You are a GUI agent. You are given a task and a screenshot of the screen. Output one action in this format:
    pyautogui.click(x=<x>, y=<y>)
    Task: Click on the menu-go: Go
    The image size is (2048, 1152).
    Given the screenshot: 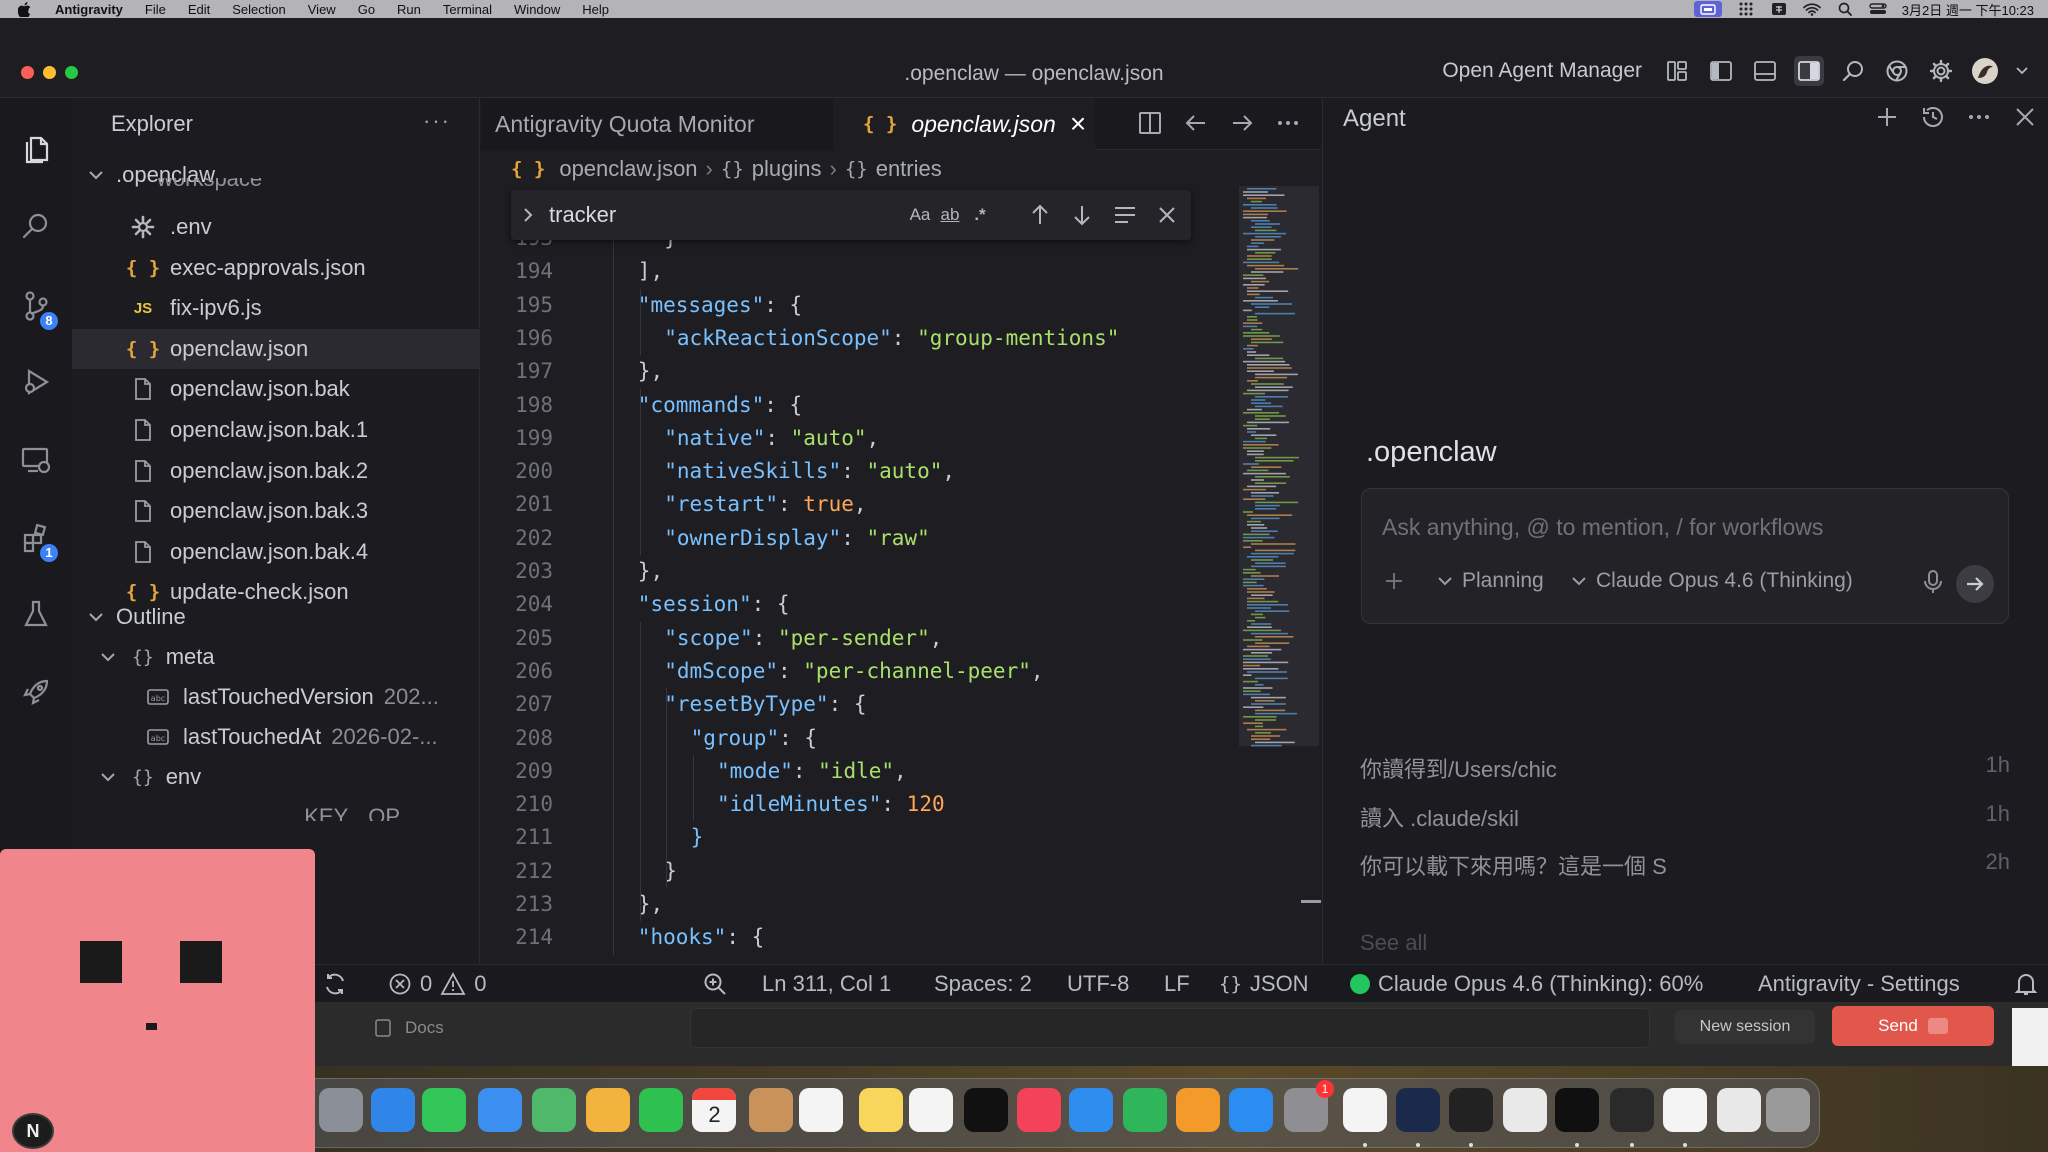 What is the action you would take?
    pyautogui.click(x=366, y=9)
    